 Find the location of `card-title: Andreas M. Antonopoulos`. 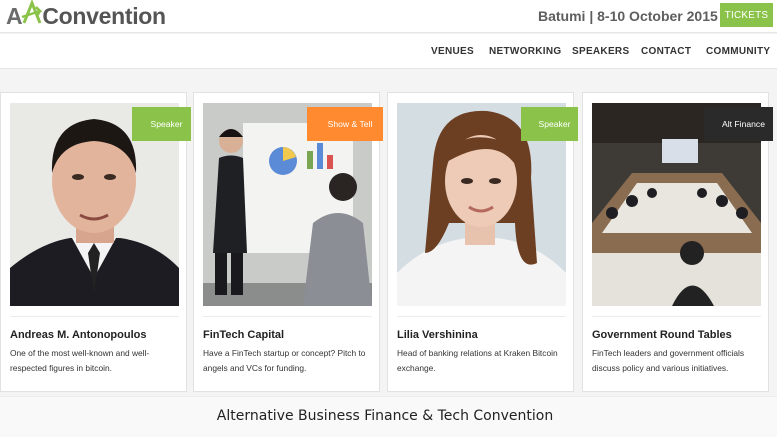

card-title: Andreas M. Antonopoulos is located at coordinates (78, 335).